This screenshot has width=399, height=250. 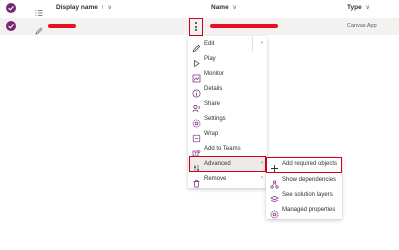 What do you see at coordinates (209, 44) in the screenshot?
I see `menu-item-label: Edit` at bounding box center [209, 44].